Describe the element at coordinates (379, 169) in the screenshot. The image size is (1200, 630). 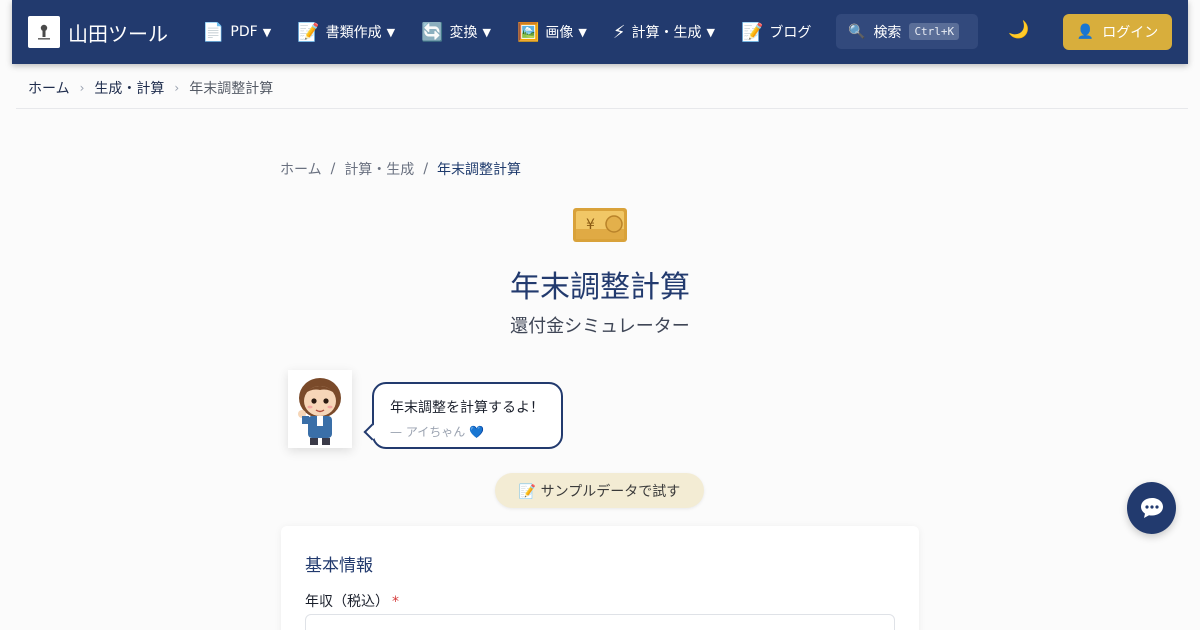
I see `breadcrumb-inner-category: 計算・生成` at that location.